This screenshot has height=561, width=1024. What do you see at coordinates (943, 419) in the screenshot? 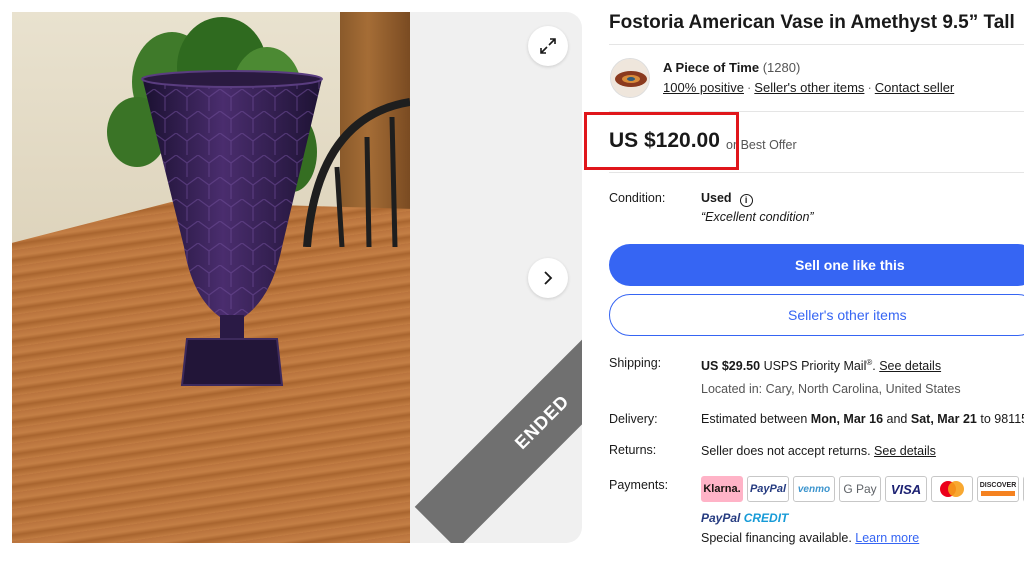
I see `delivery-end: Sat, Mar 21` at bounding box center [943, 419].